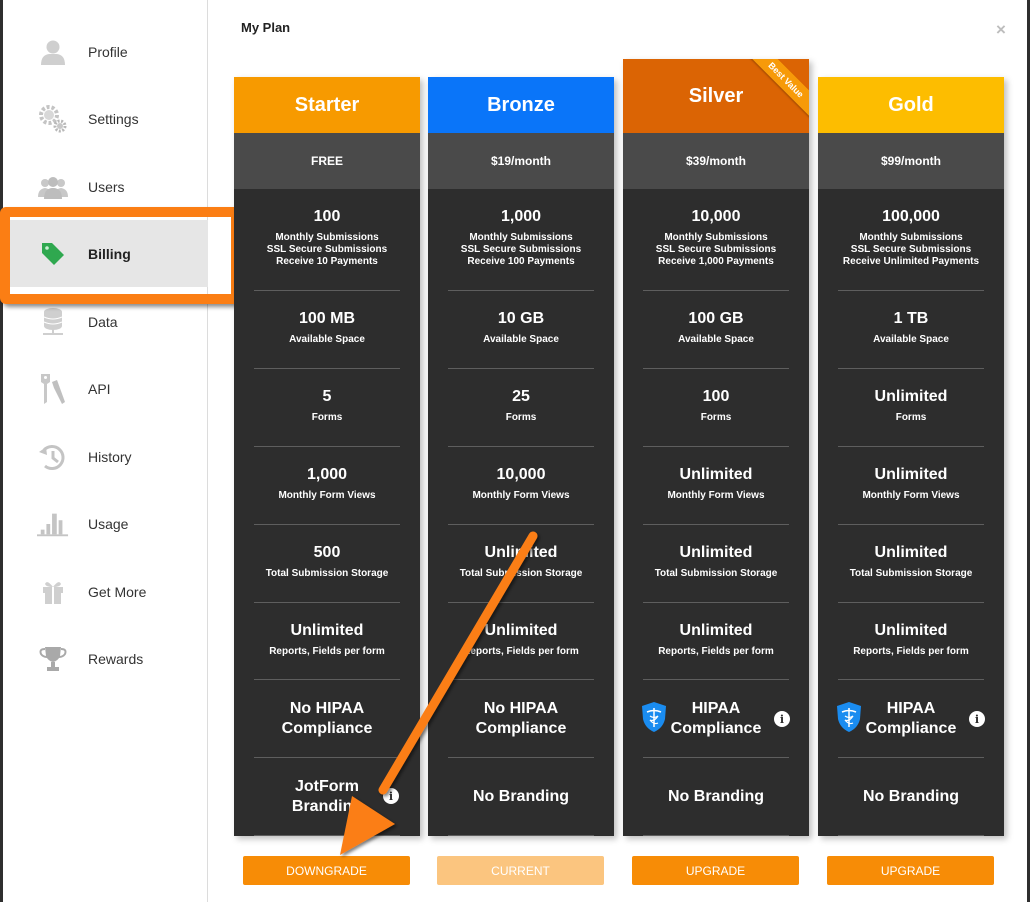 The width and height of the screenshot is (1030, 902). Describe the element at coordinates (911, 719) in the screenshot. I see `feature-hipaa: HIPAA Compliance i` at that location.